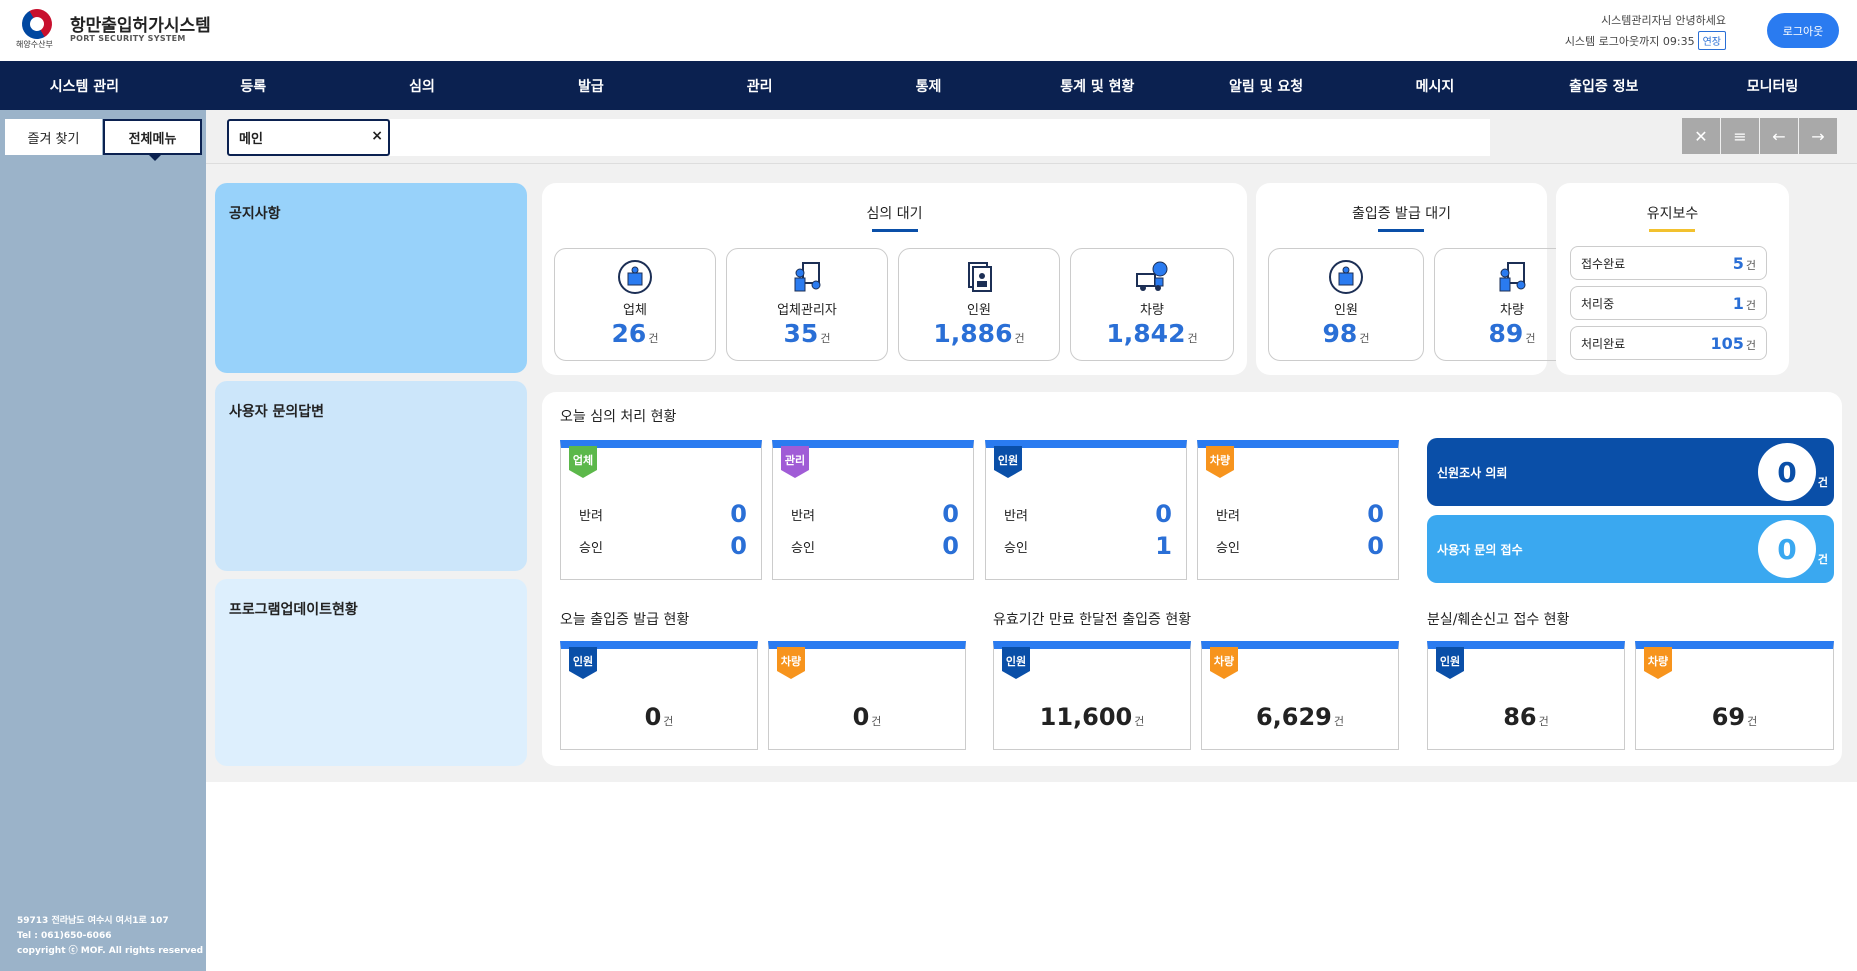 The image size is (1857, 971). I want to click on stat-value: 1,886 건, so click(979, 333).